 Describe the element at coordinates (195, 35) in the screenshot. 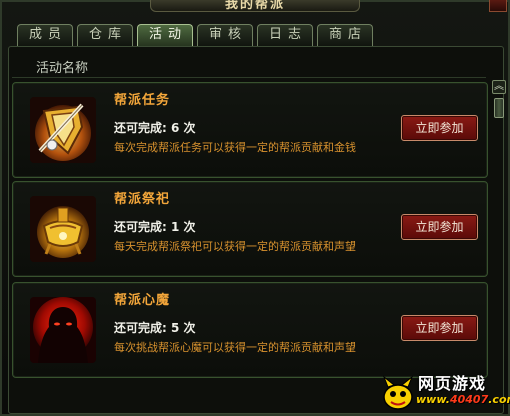

I see `tab-bar: 成员 仓库 活动 审核 日志 商店` at that location.